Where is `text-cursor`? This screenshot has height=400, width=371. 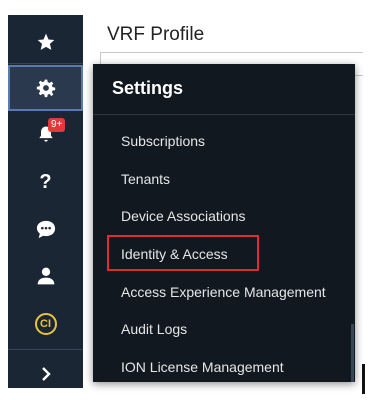
text-cursor is located at coordinates (363, 379).